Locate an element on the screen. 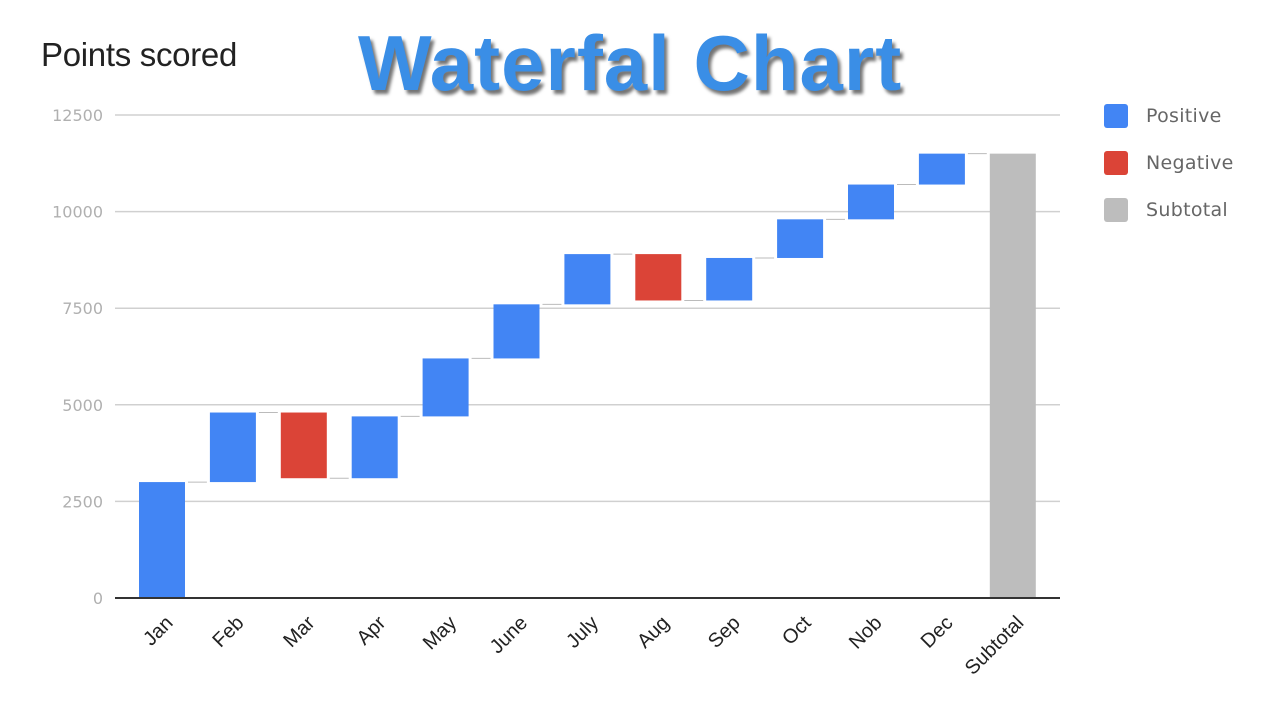  bar-aug is located at coordinates (658, 277).